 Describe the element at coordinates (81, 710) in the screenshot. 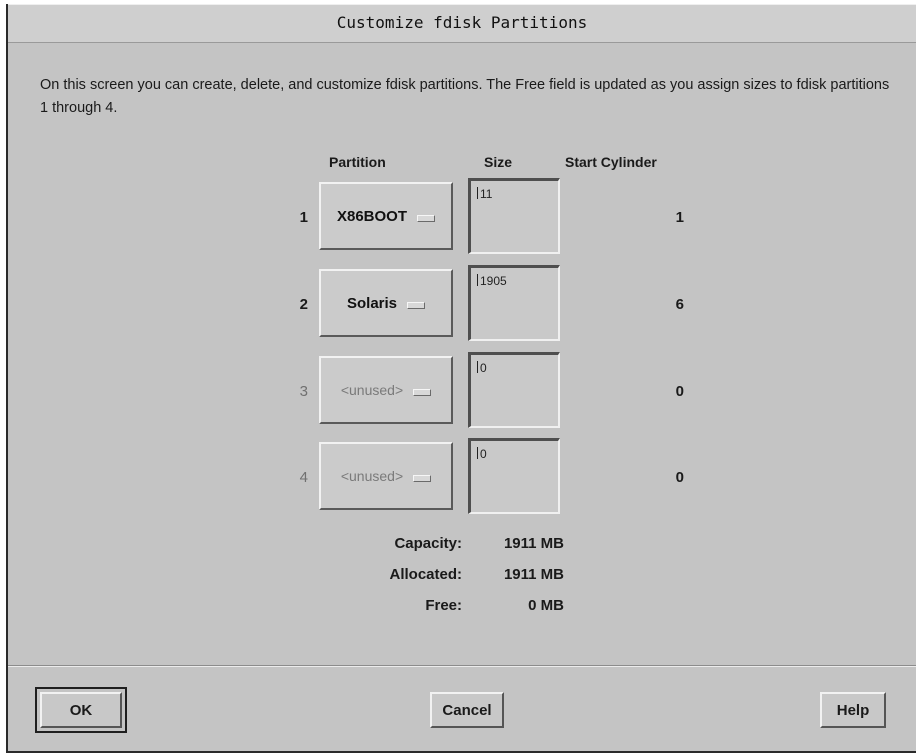

I see `ok-button: OK` at that location.